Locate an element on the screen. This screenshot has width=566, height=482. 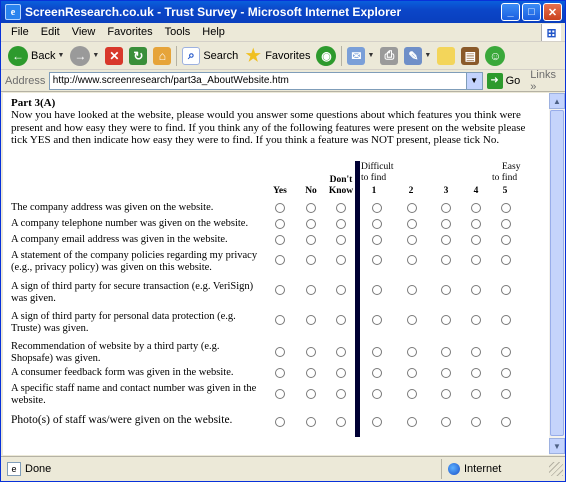
back-button: ← Back ▼ is located at coordinates (36, 56).